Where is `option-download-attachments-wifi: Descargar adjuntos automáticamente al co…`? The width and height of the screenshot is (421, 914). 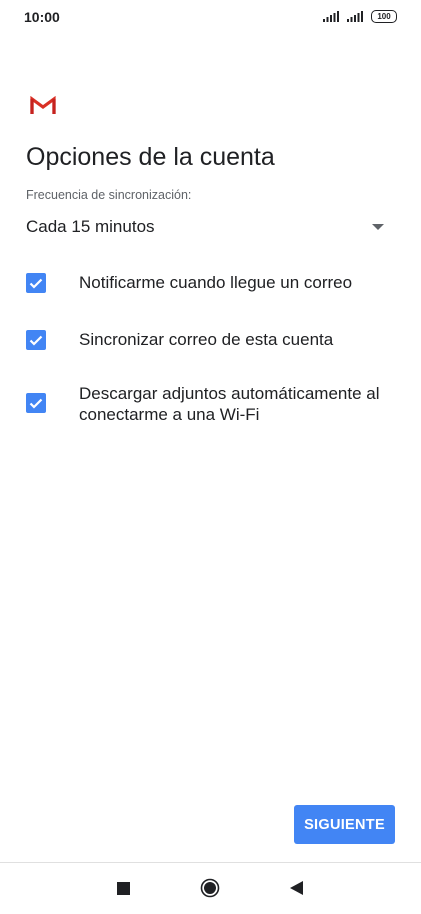
option-download-attachments-wifi: Descargar adjuntos automáticamente al co… is located at coordinates (211, 405).